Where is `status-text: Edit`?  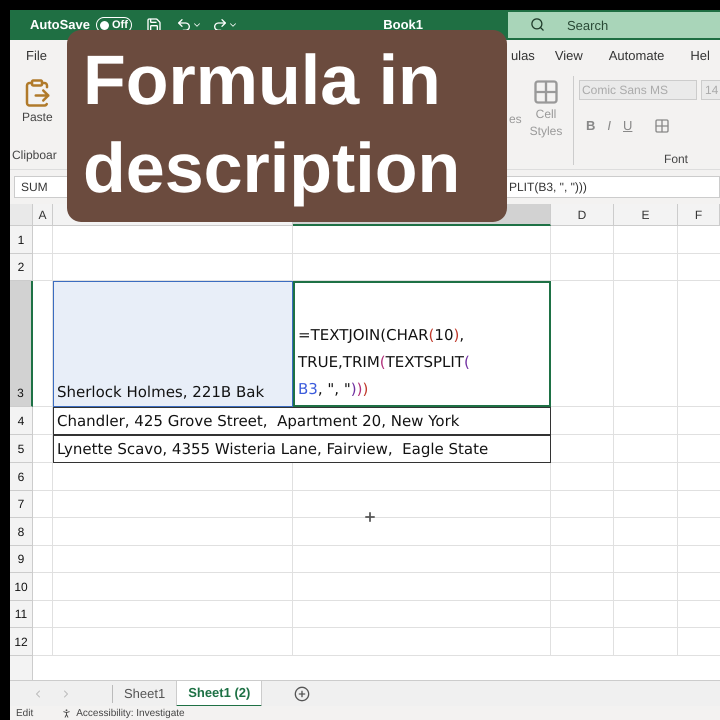 status-text: Edit is located at coordinates (25, 713).